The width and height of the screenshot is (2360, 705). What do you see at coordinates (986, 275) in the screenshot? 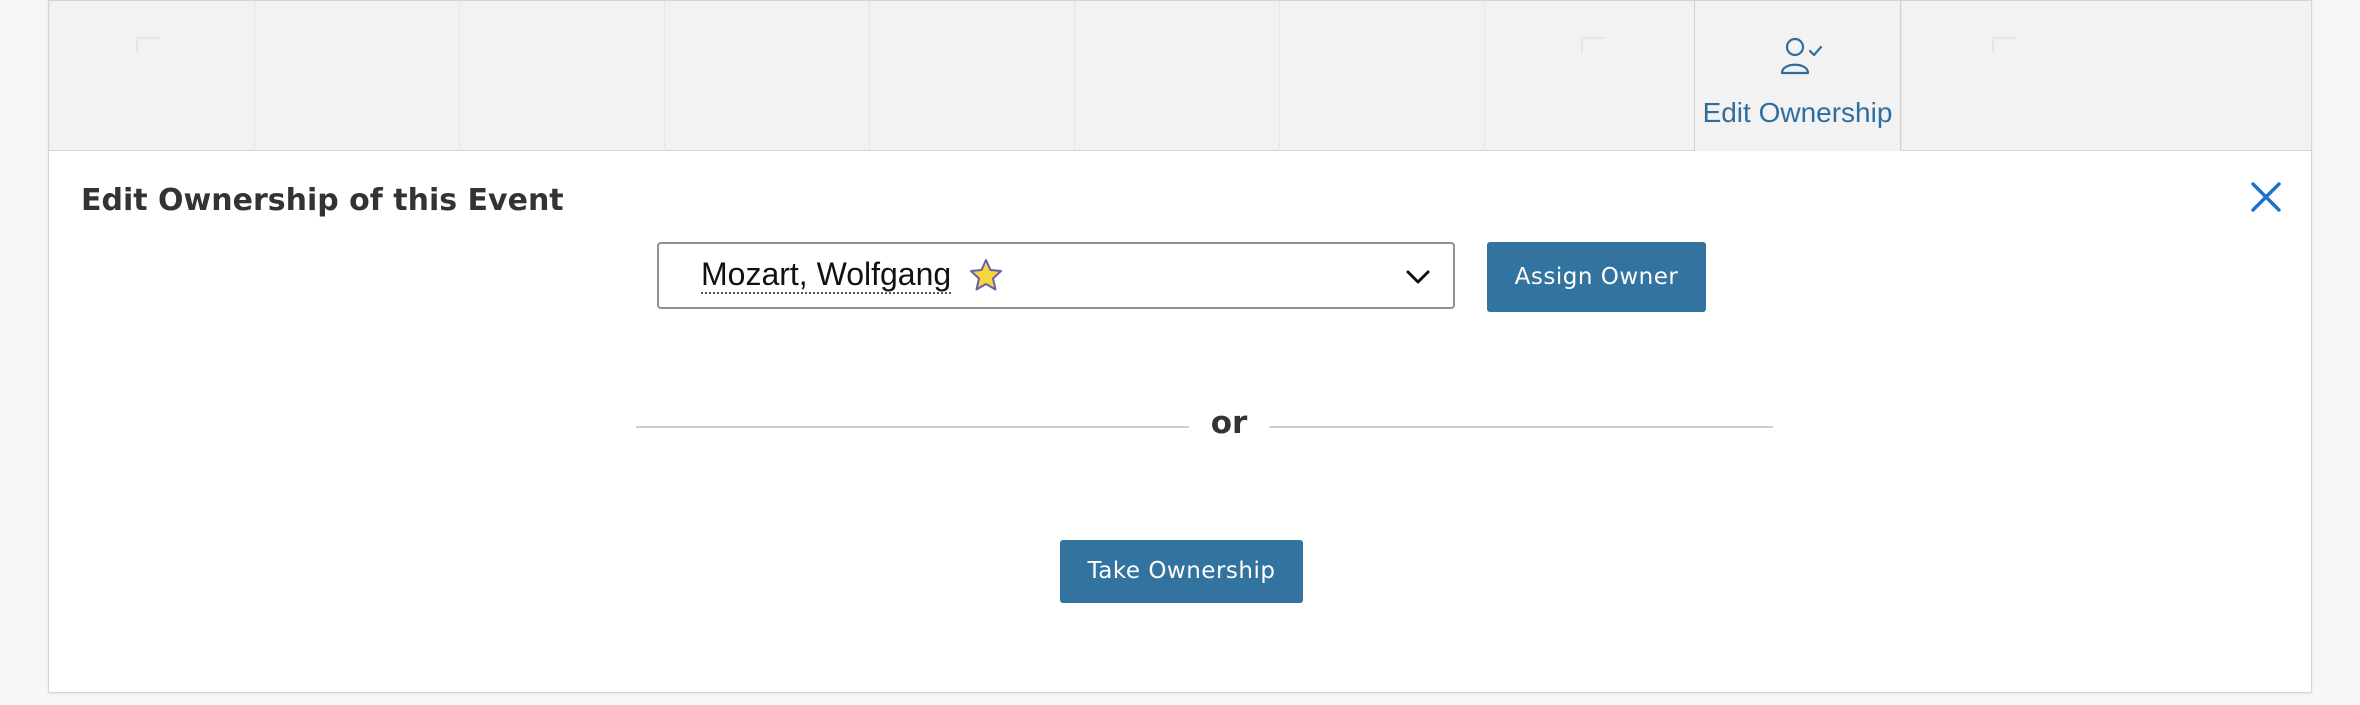
I see `star-icon` at bounding box center [986, 275].